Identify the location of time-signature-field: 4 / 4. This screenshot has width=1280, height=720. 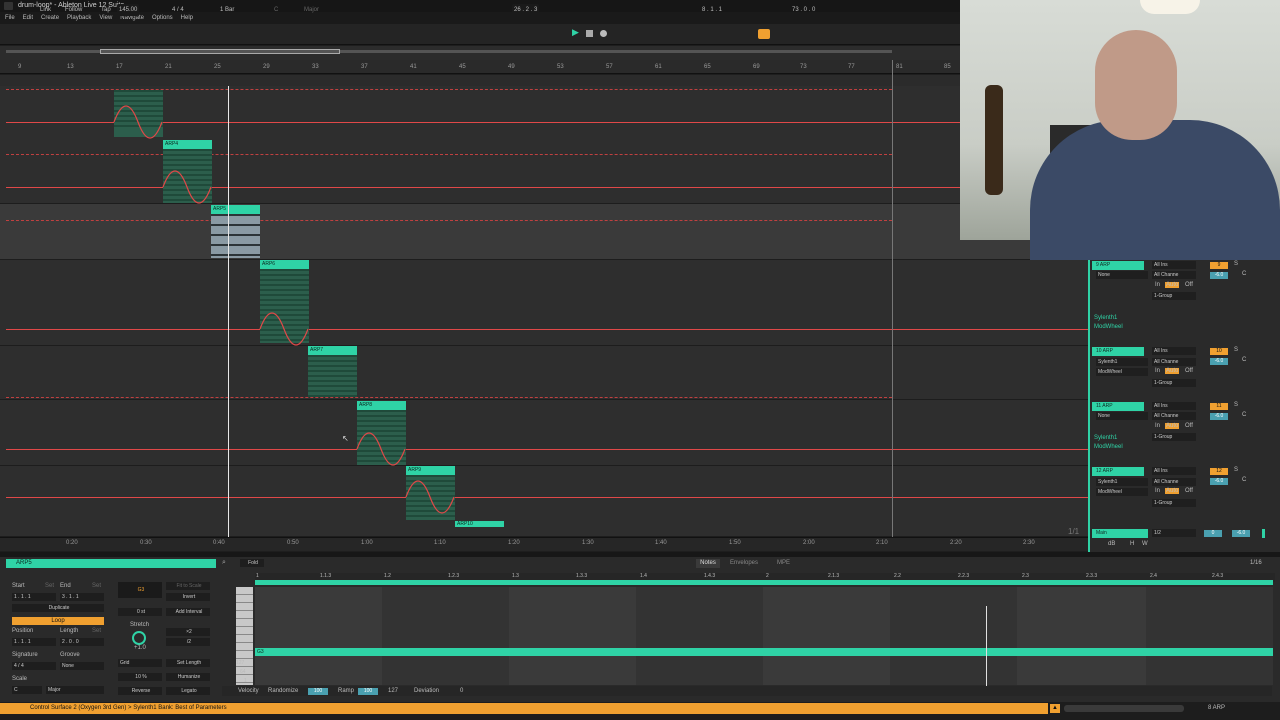
(178, 10).